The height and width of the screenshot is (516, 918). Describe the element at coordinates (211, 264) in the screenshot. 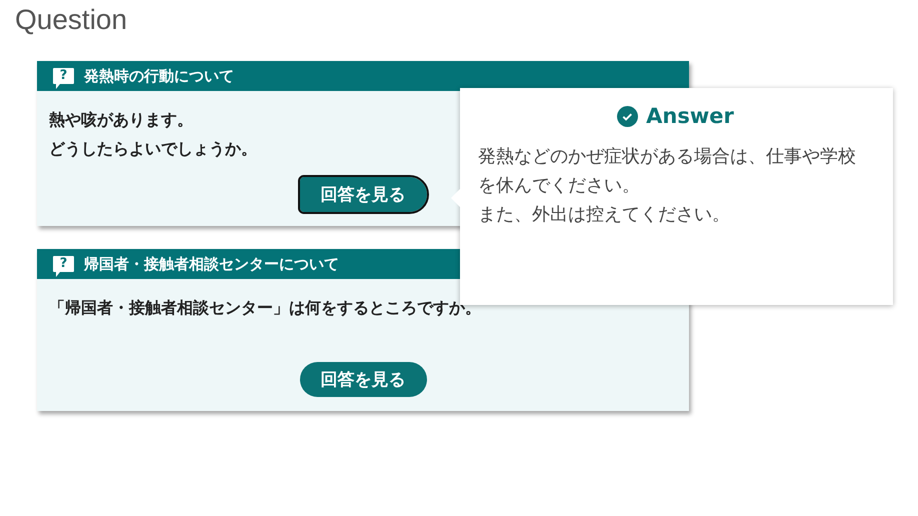

I see `card-heading: 帰国者・接触者相談センターについて` at that location.